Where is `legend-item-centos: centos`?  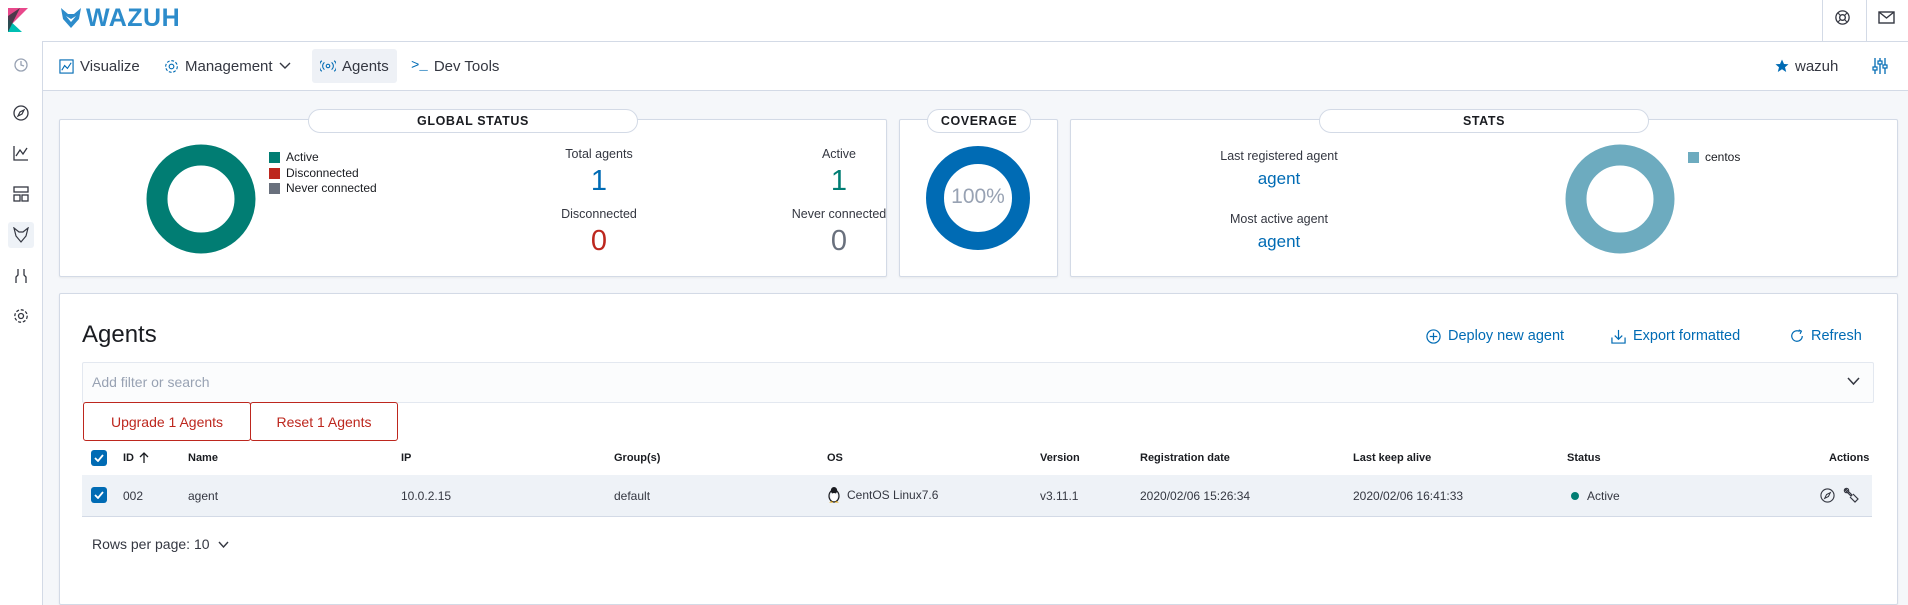
legend-item-centos: centos is located at coordinates (1714, 158).